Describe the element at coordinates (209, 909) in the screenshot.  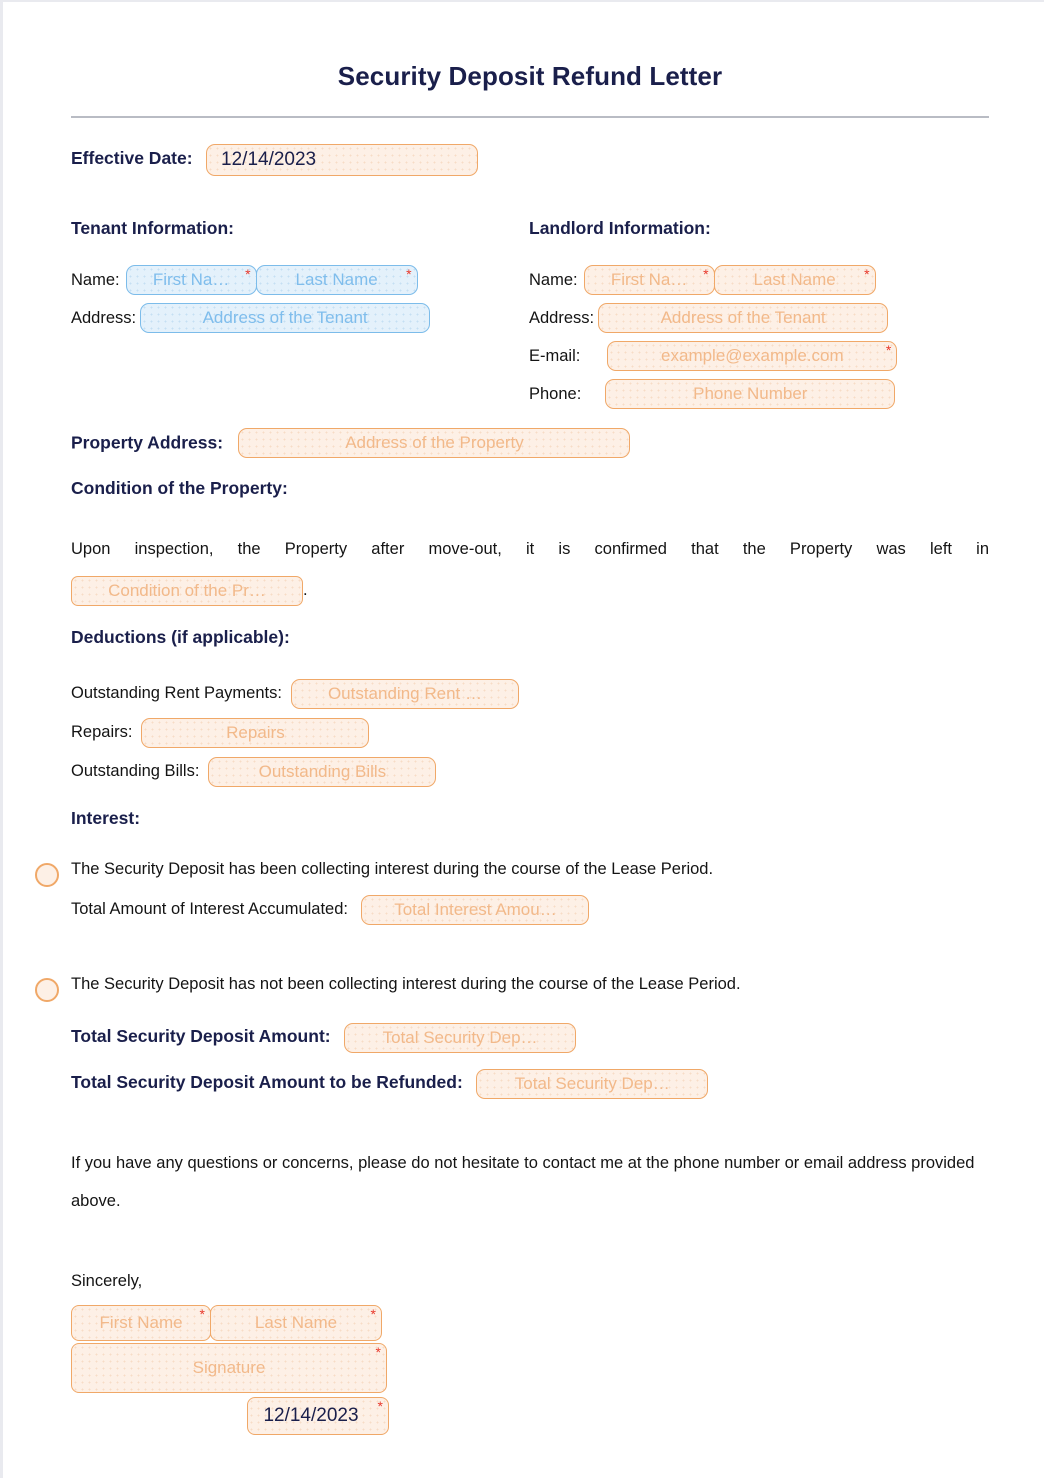
I see `total-interest-label: Total Amount of Interest Accumulated:` at that location.